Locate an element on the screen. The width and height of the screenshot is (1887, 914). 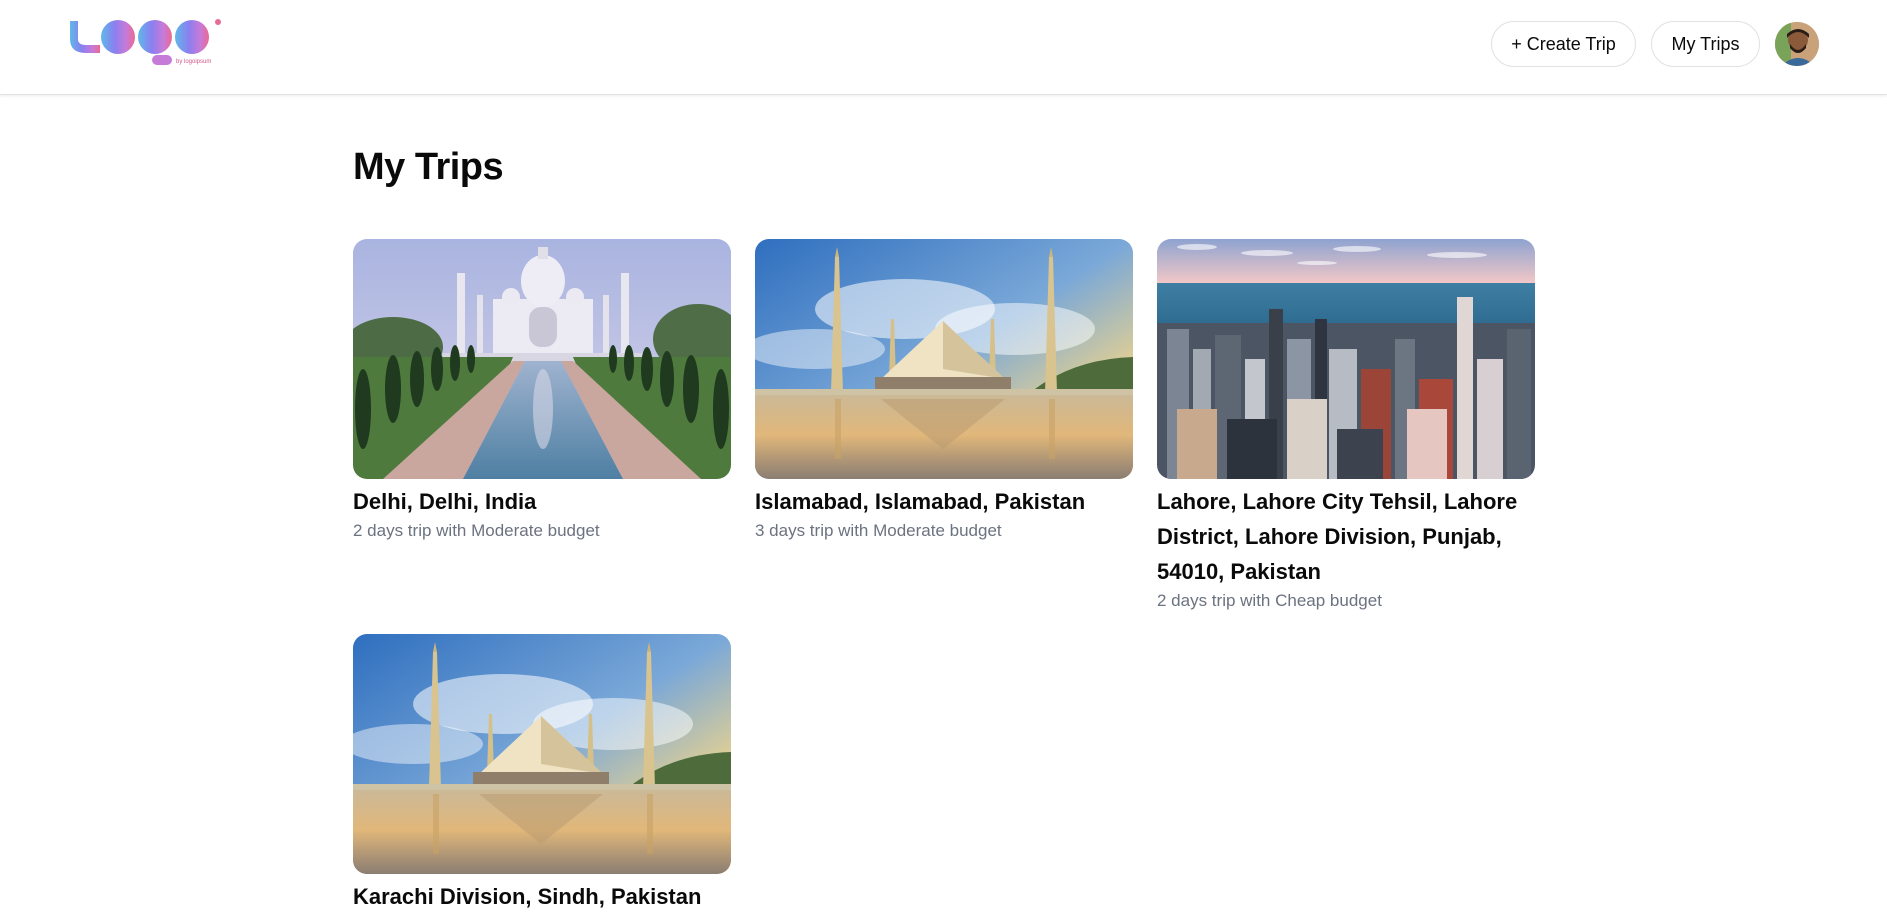
top-navbar: by logoipsum + Create Trip My Trips is located at coordinates (943, 47).